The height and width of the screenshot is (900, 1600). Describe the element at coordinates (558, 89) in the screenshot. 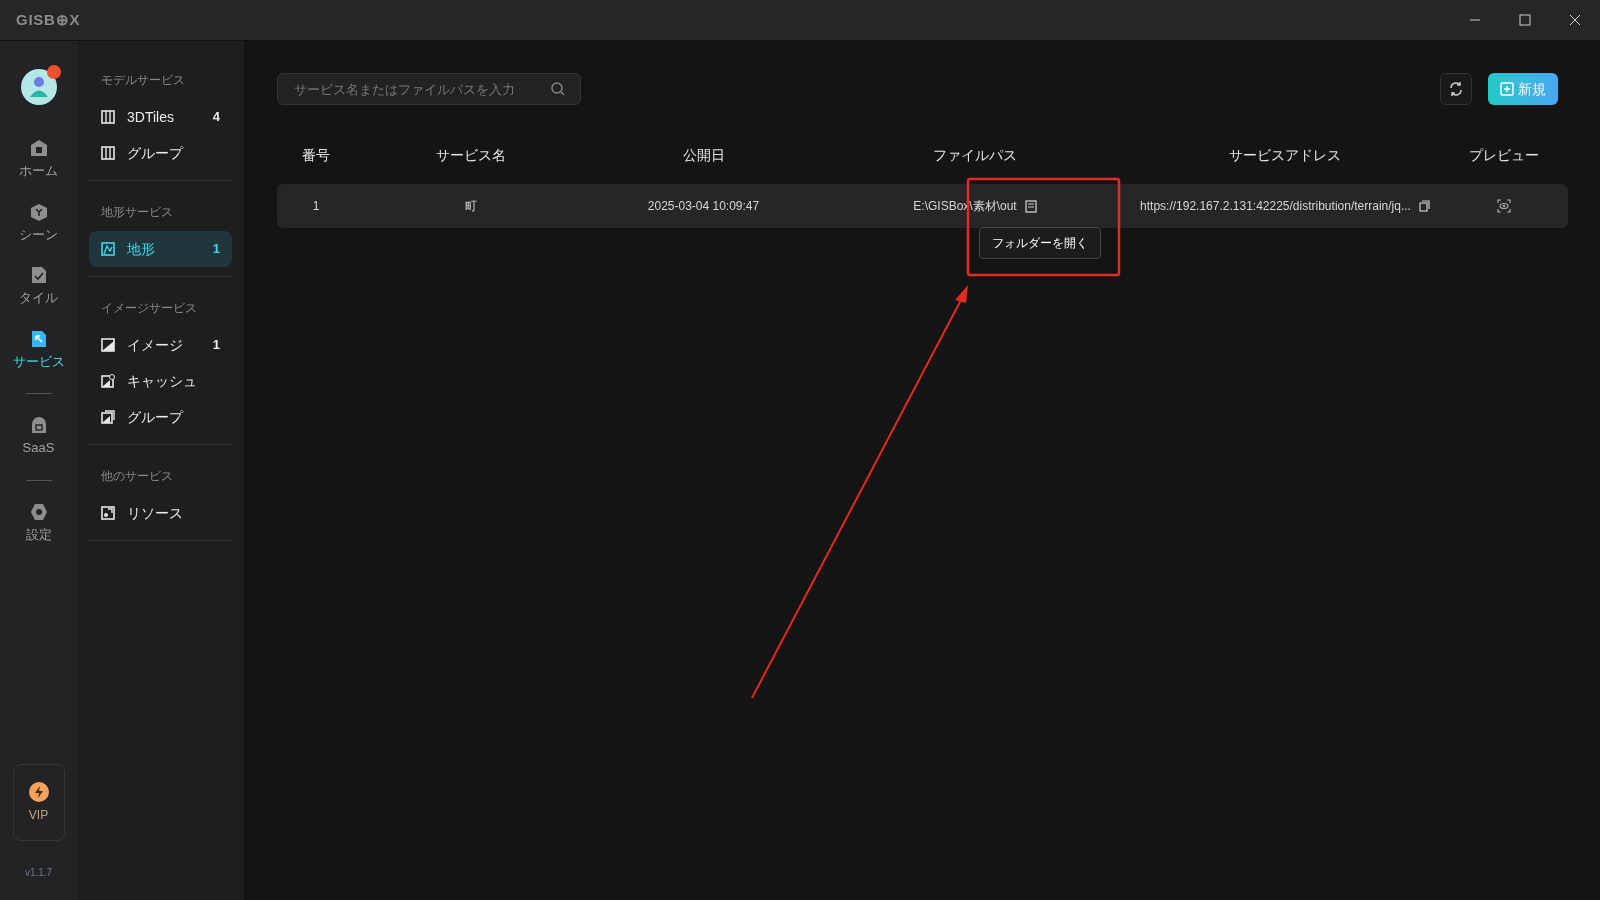

I see `search-icon` at that location.